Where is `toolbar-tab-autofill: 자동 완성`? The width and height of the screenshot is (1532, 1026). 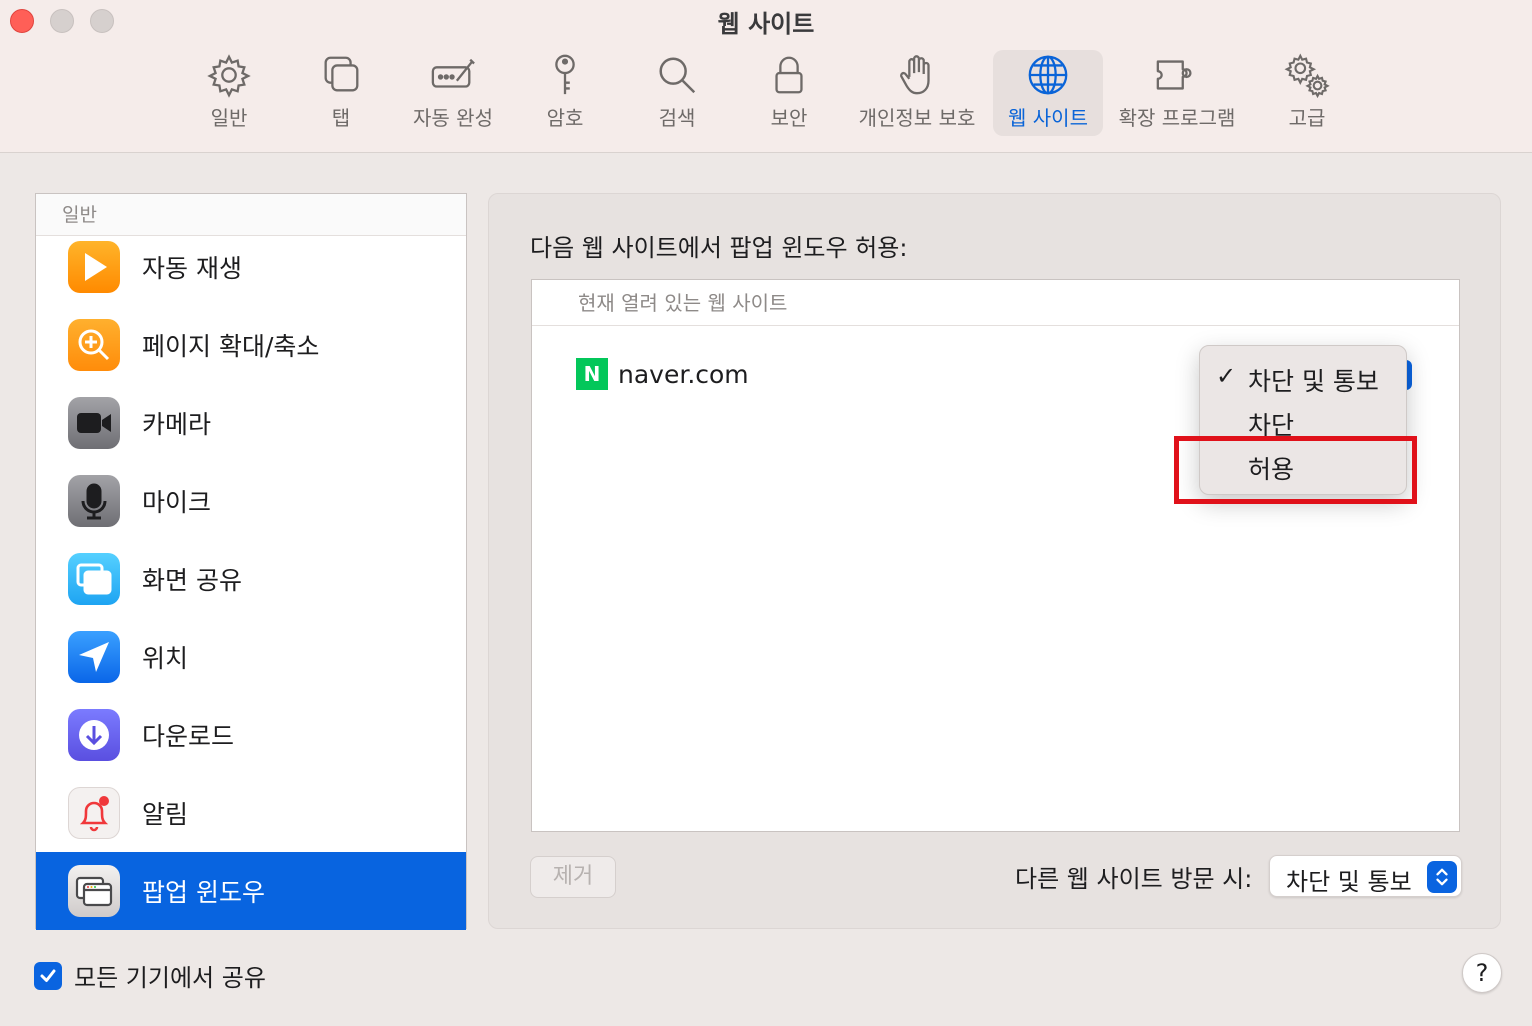
toolbar-tab-autofill: 자동 완성 is located at coordinates (453, 93).